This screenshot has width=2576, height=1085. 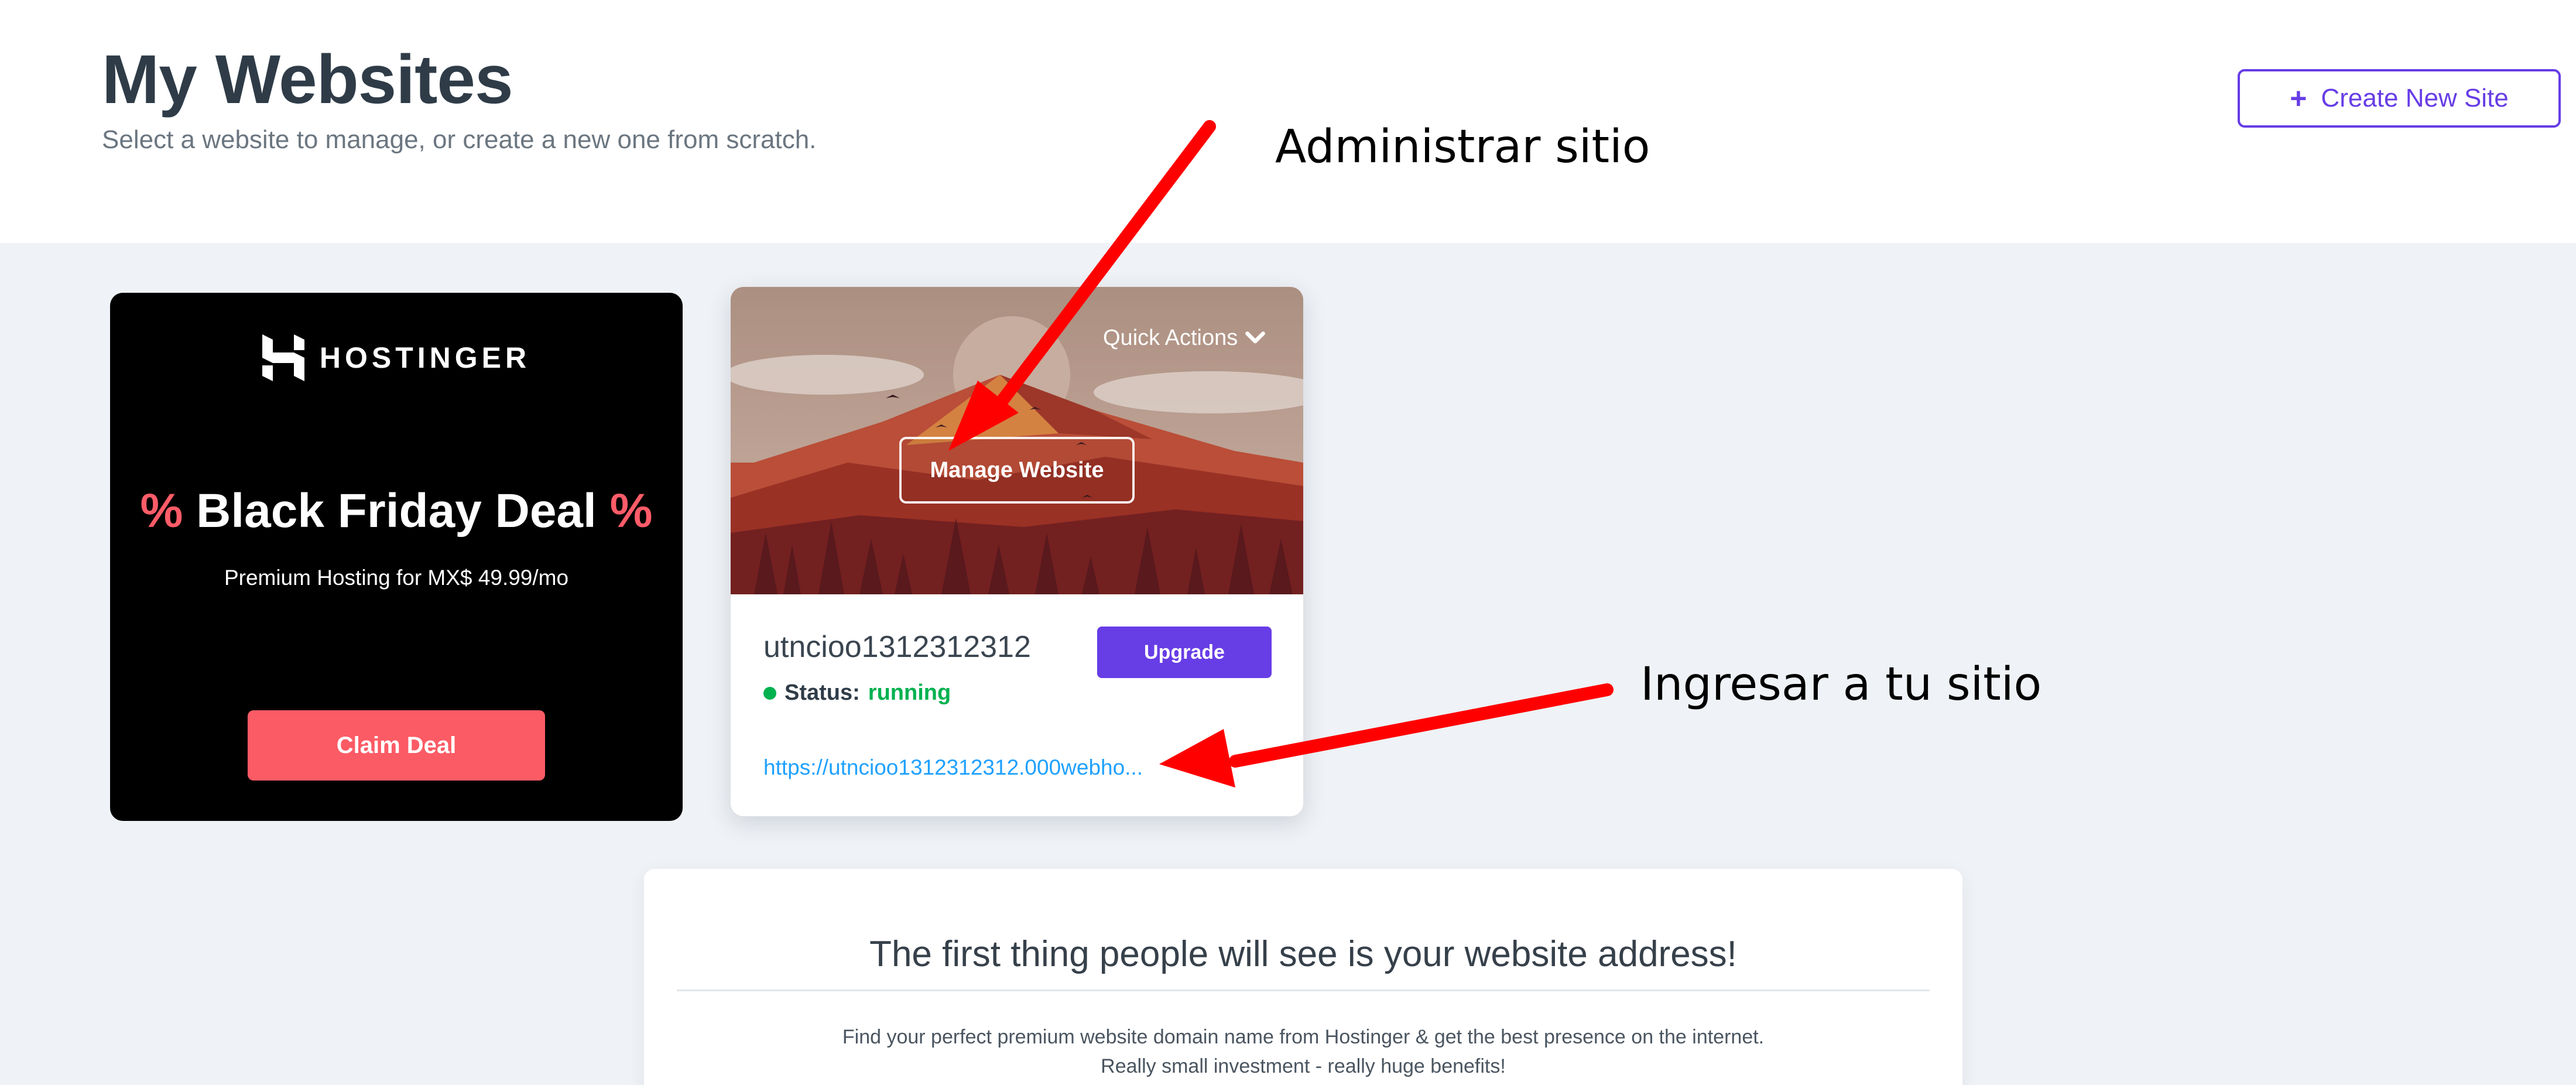 I want to click on quick-actions-label: Quick Actions, so click(x=1170, y=337).